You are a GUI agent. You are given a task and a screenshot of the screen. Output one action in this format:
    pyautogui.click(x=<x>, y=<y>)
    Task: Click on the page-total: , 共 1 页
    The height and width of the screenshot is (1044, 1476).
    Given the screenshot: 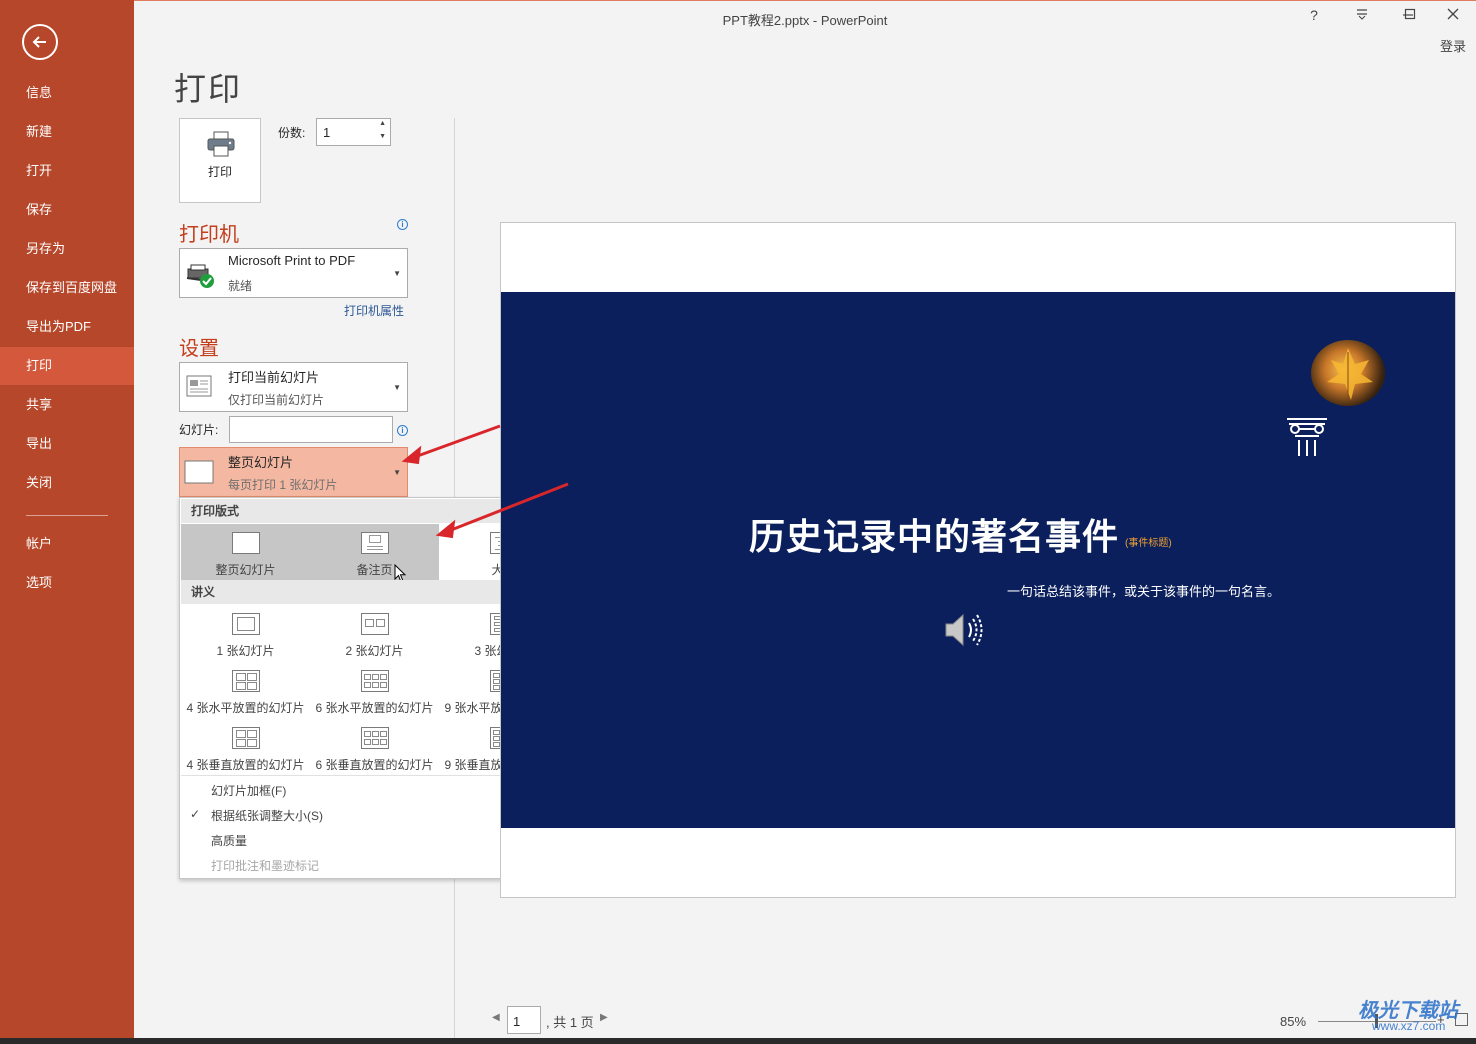 What is the action you would take?
    pyautogui.click(x=570, y=1022)
    